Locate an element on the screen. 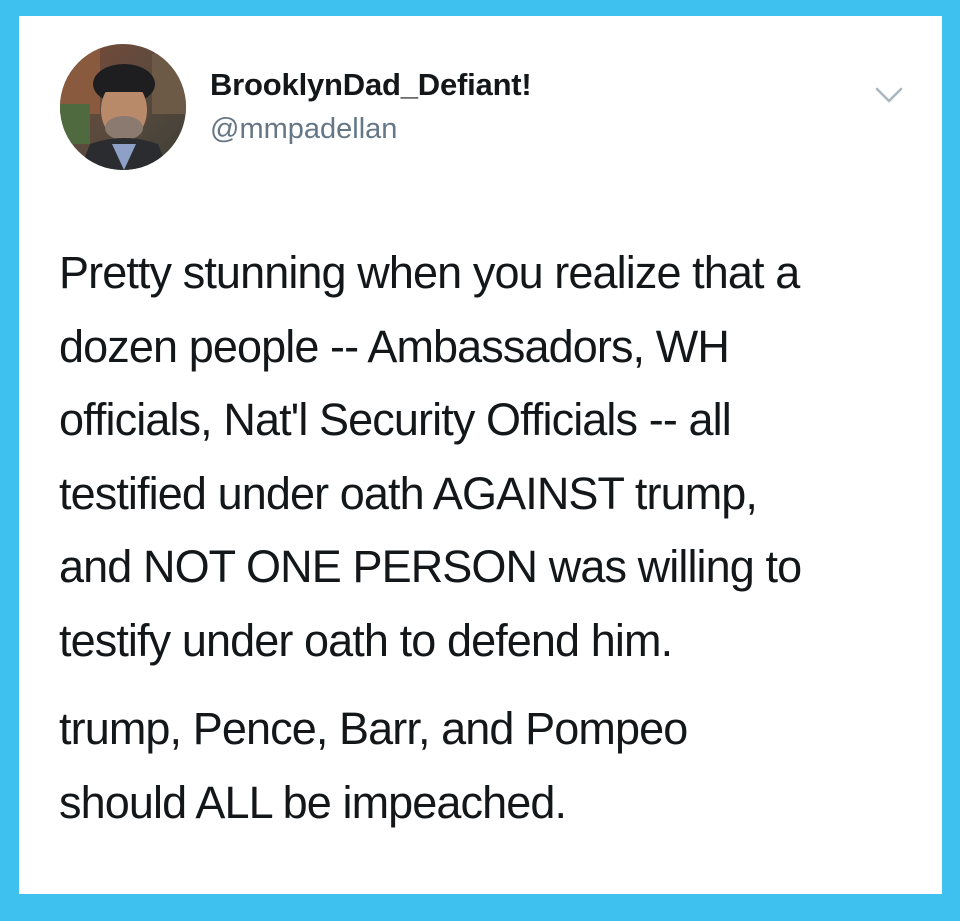  avatar-photo-icon is located at coordinates (123, 107).